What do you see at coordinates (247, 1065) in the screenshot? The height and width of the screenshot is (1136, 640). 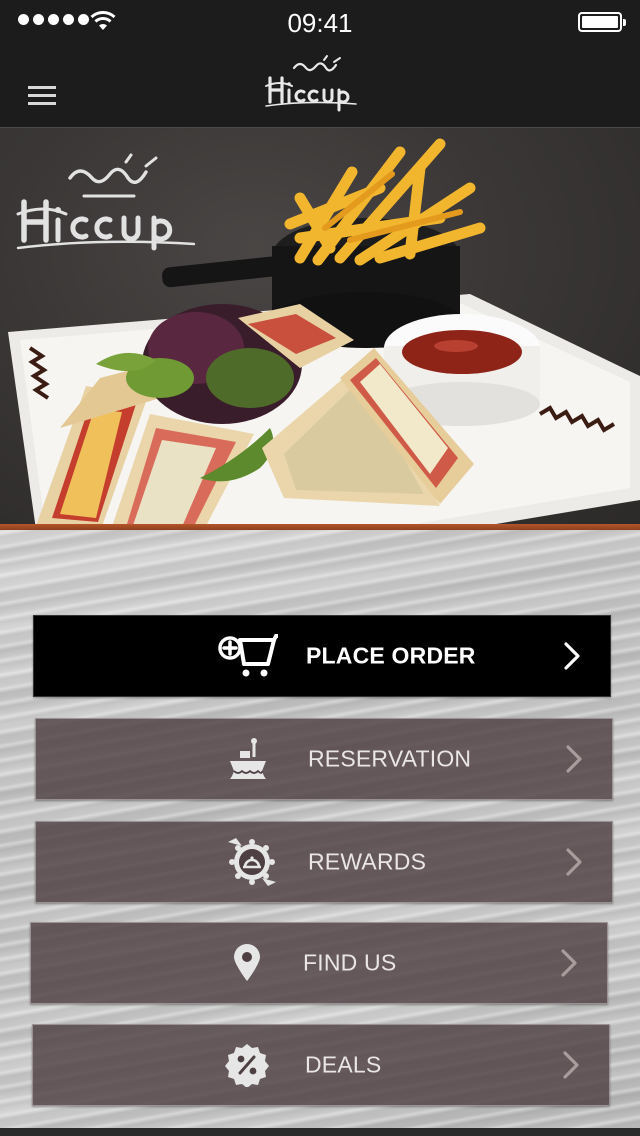 I see `percent-badge-icon` at bounding box center [247, 1065].